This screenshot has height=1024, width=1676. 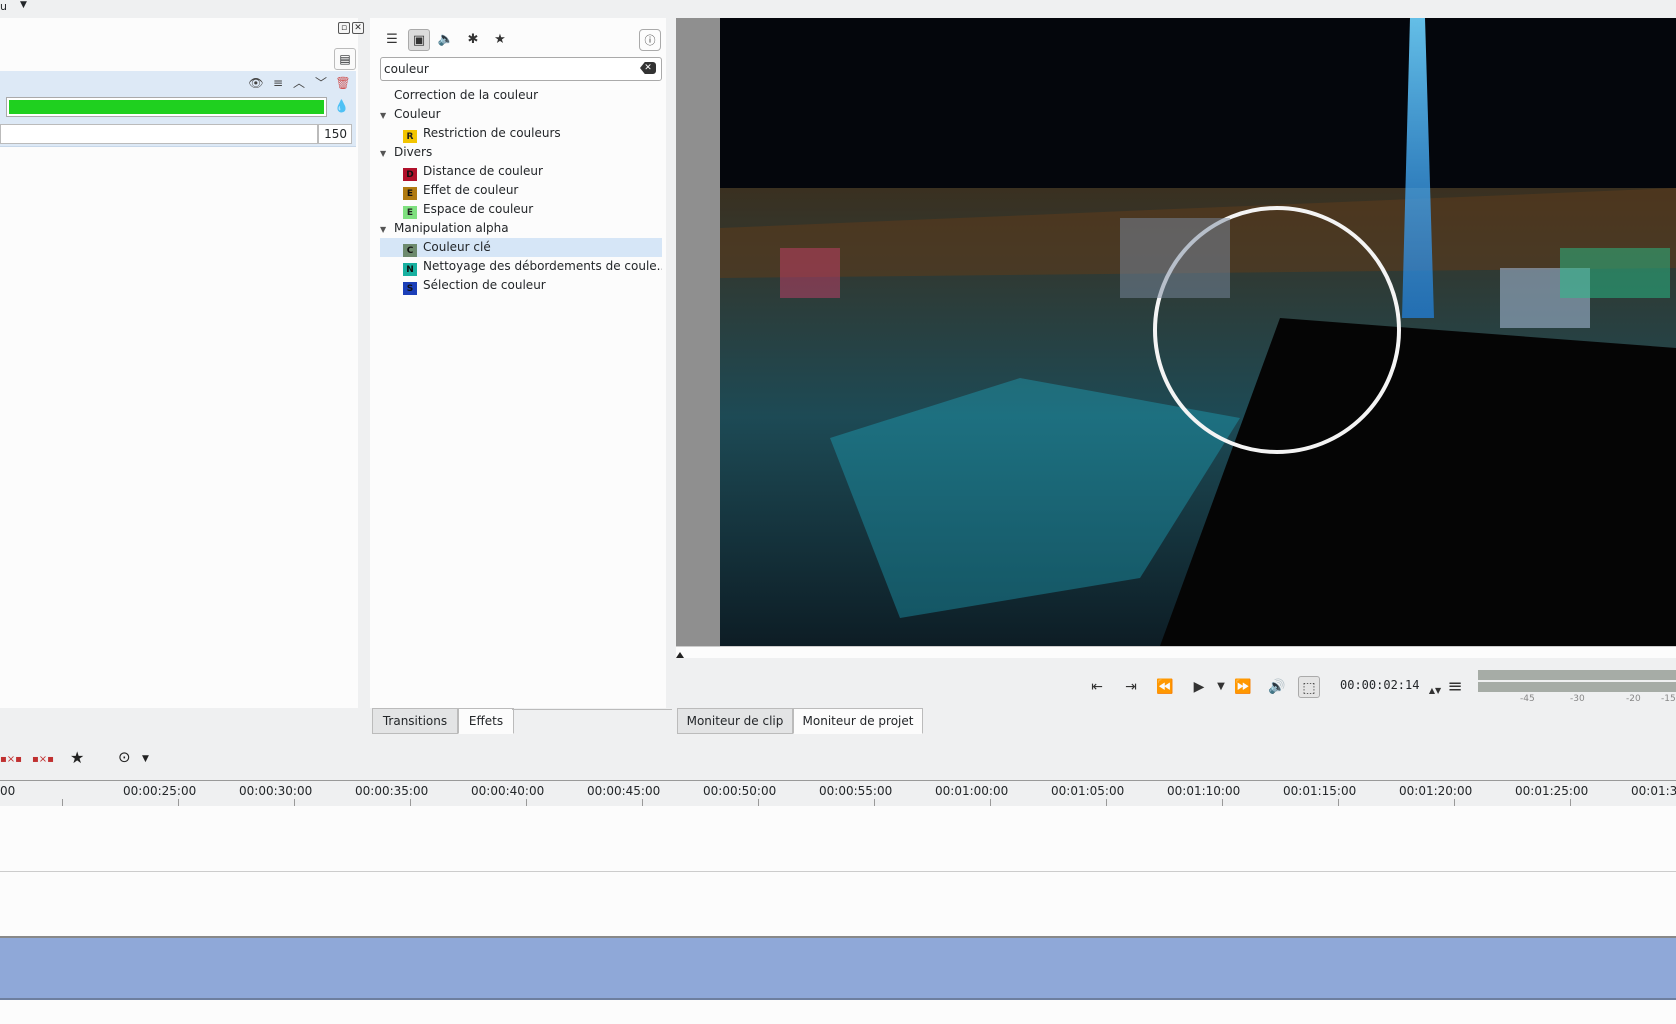 What do you see at coordinates (680, 655) in the screenshot?
I see `playhead-marker` at bounding box center [680, 655].